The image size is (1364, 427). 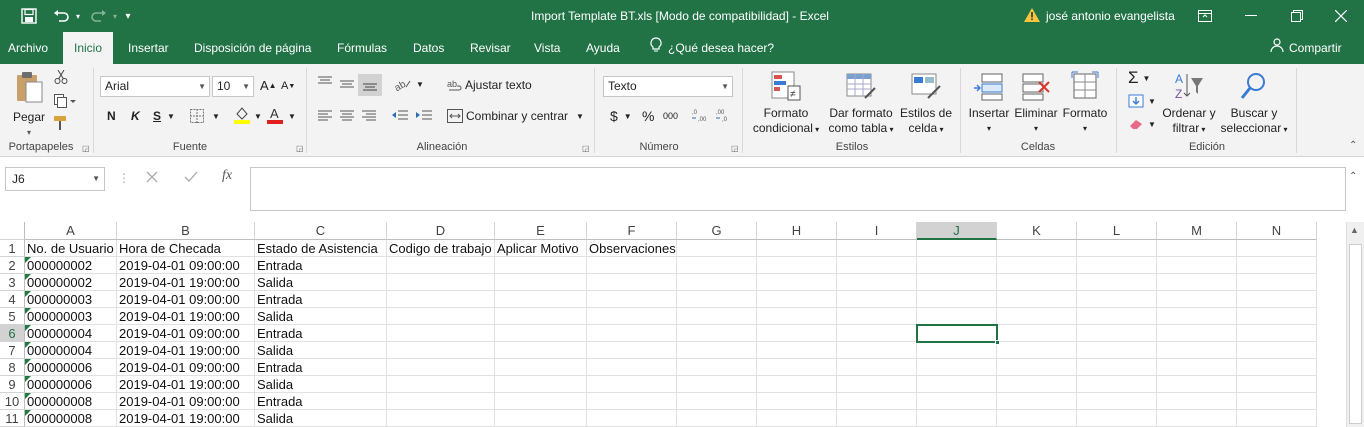 I want to click on cell-c5: Salida, so click(x=321, y=316).